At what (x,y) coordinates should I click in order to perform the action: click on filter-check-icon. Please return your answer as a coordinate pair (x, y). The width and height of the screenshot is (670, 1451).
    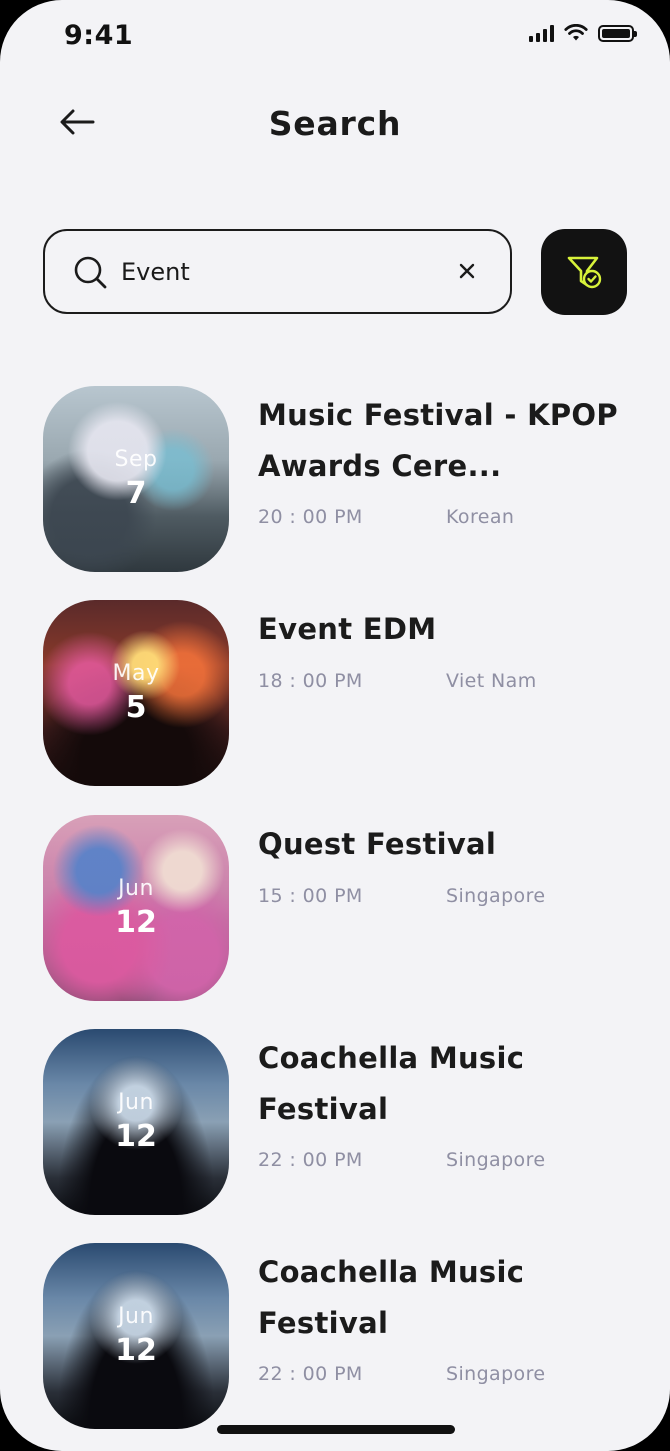
    Looking at the image, I should click on (584, 272).